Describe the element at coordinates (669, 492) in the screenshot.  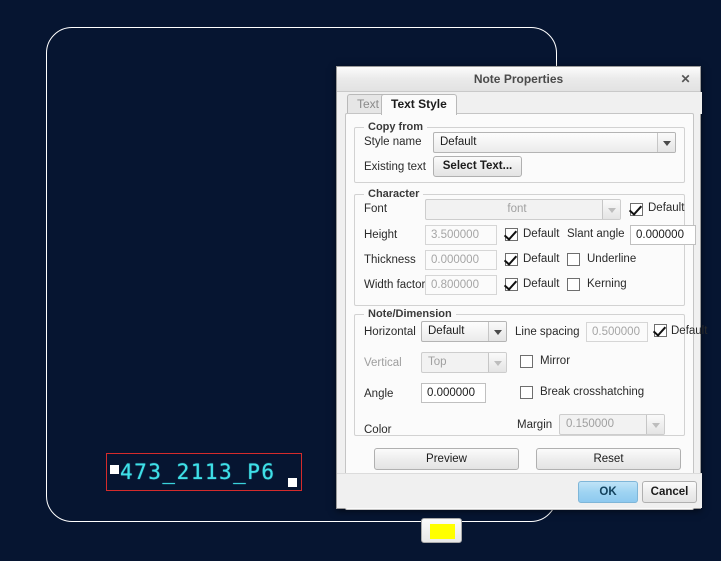
I see `cancel-button: Cancel` at that location.